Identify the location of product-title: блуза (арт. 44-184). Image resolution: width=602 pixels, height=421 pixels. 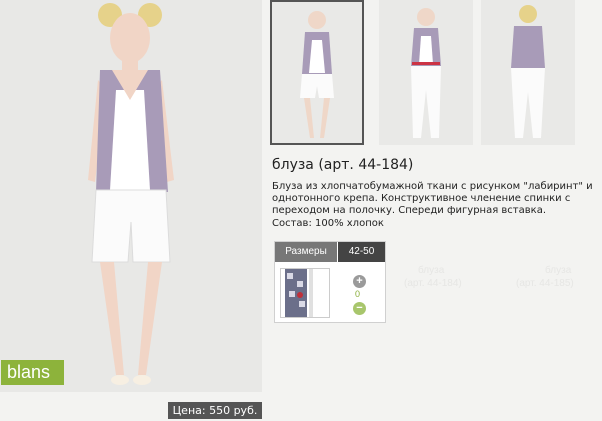
(343, 165).